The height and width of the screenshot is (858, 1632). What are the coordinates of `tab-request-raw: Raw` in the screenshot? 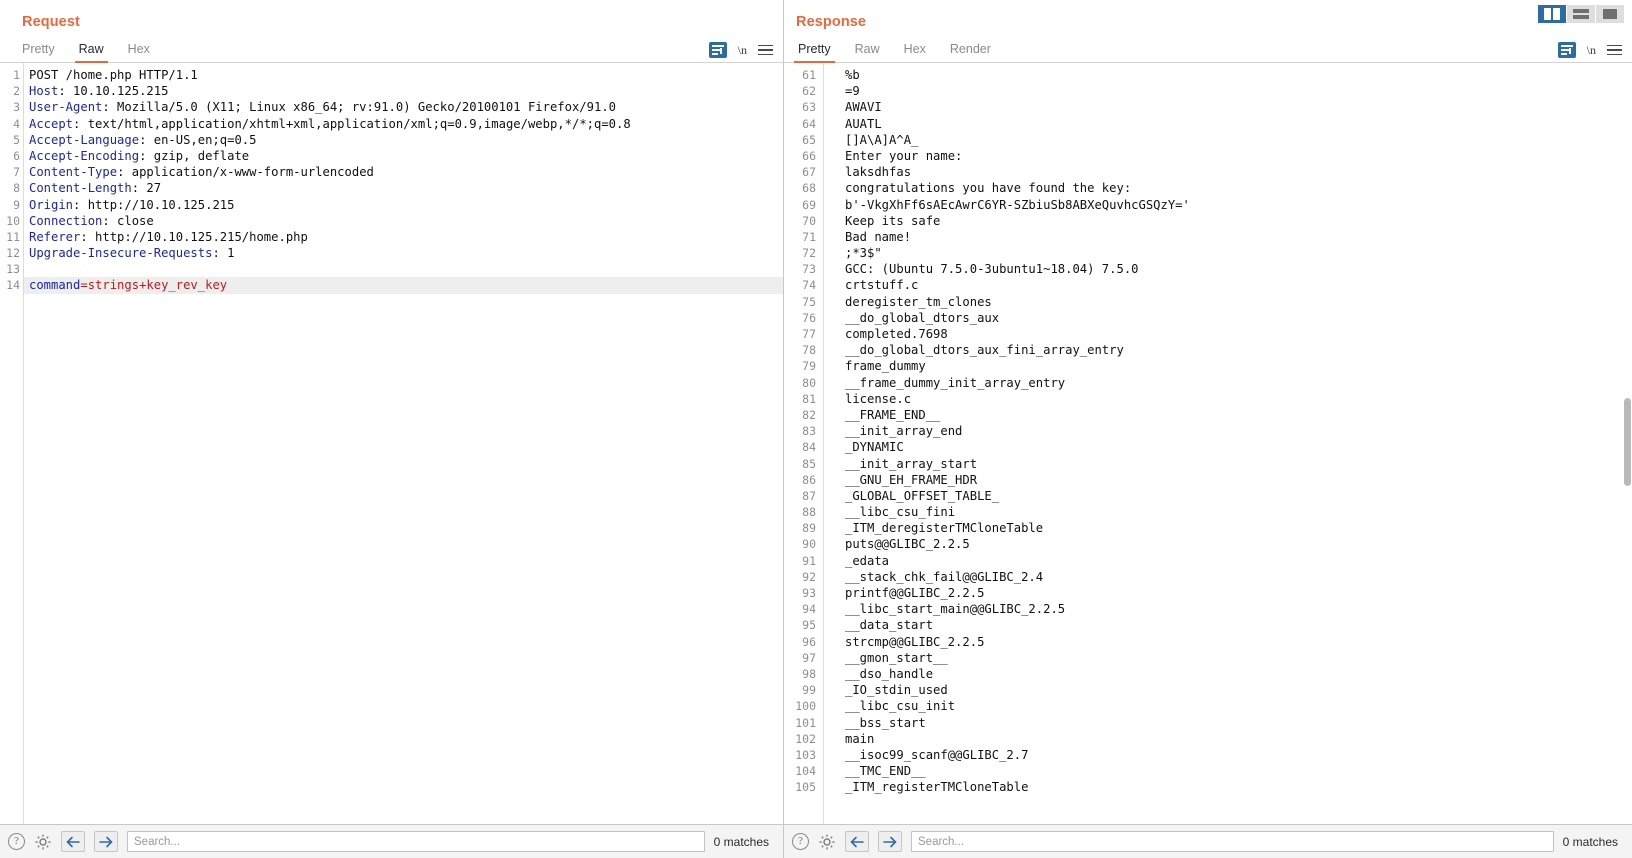 It's located at (91, 52).